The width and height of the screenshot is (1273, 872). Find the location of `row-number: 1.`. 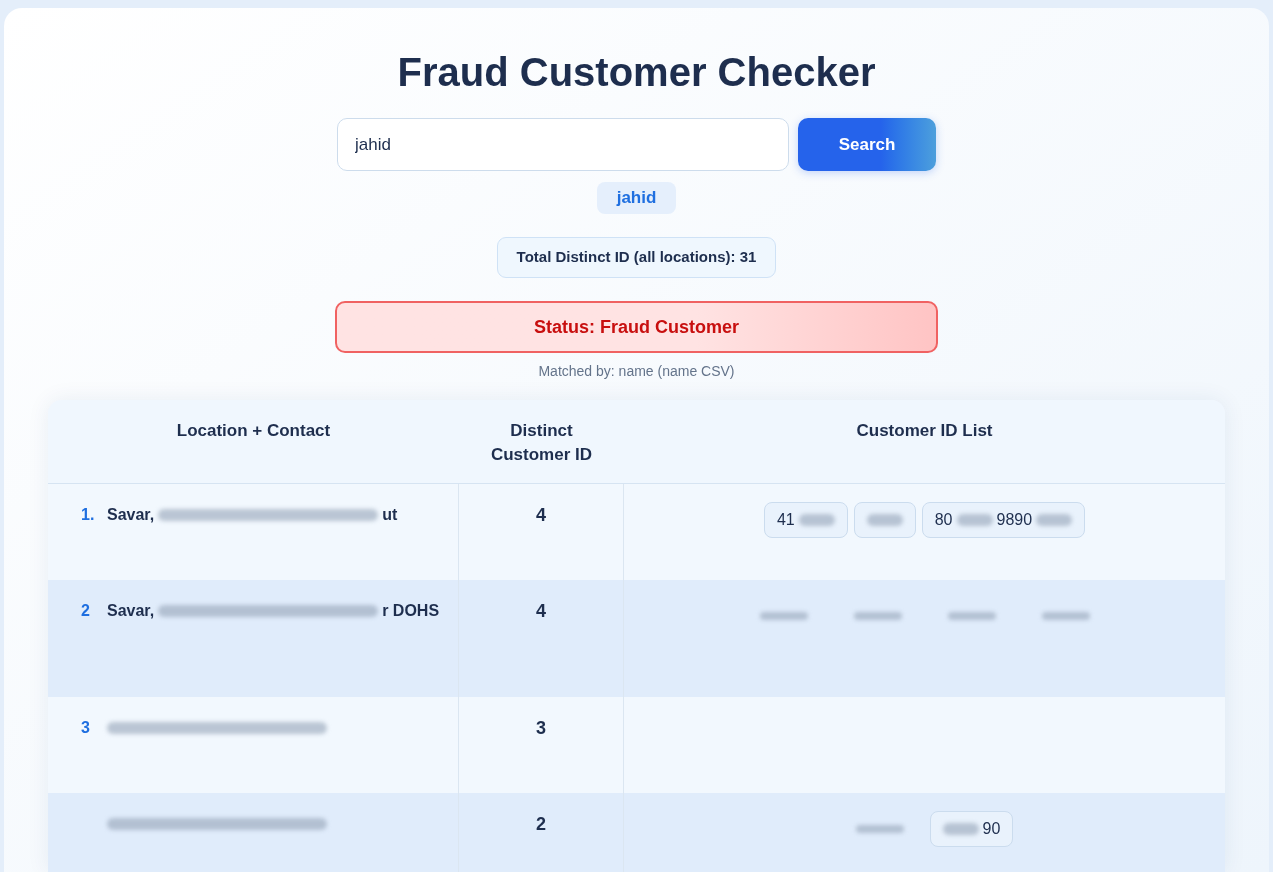

row-number: 1. is located at coordinates (88, 515).